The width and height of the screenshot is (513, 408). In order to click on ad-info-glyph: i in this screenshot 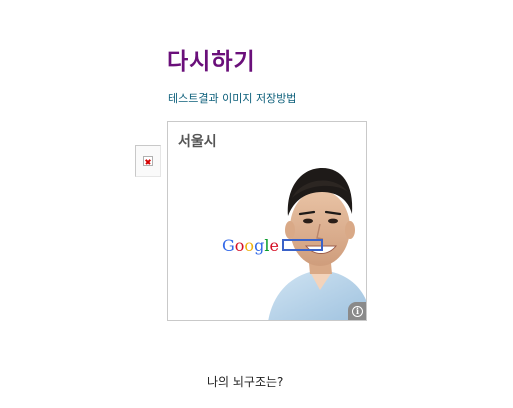, I will do `click(357, 311)`.